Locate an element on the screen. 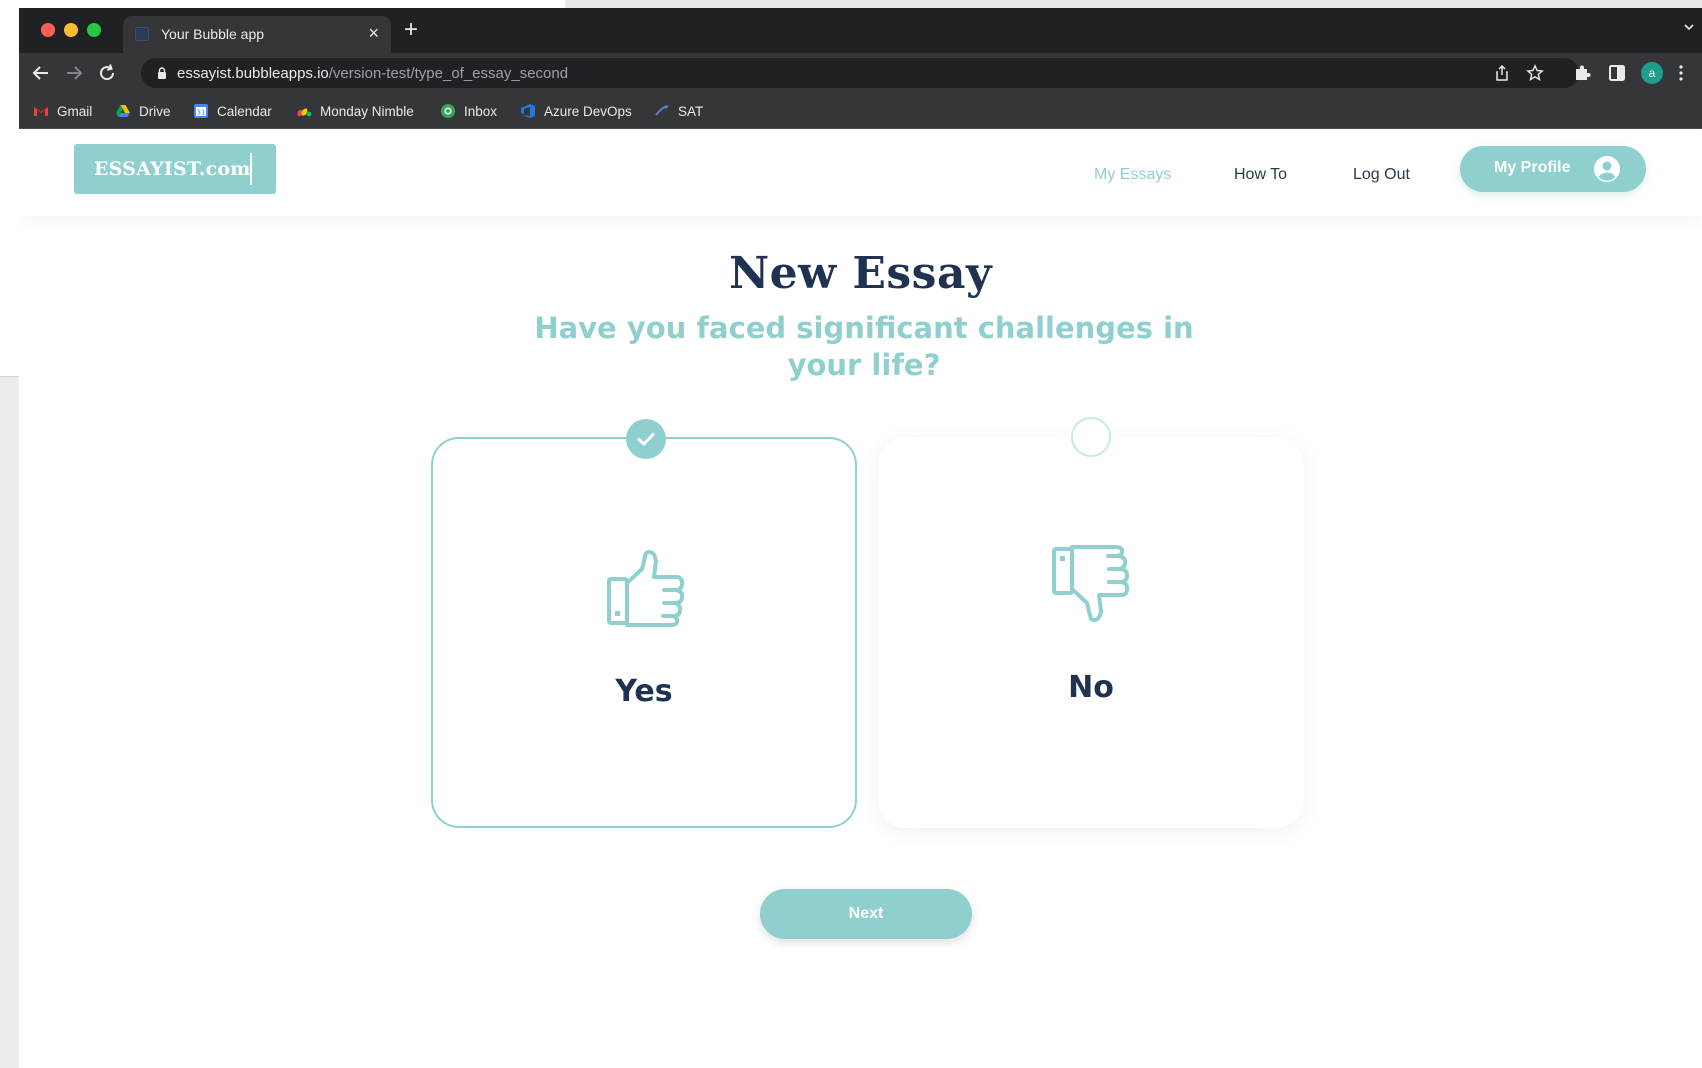 The width and height of the screenshot is (1702, 1068). bookmark-inbox: Inbox is located at coordinates (468, 111).